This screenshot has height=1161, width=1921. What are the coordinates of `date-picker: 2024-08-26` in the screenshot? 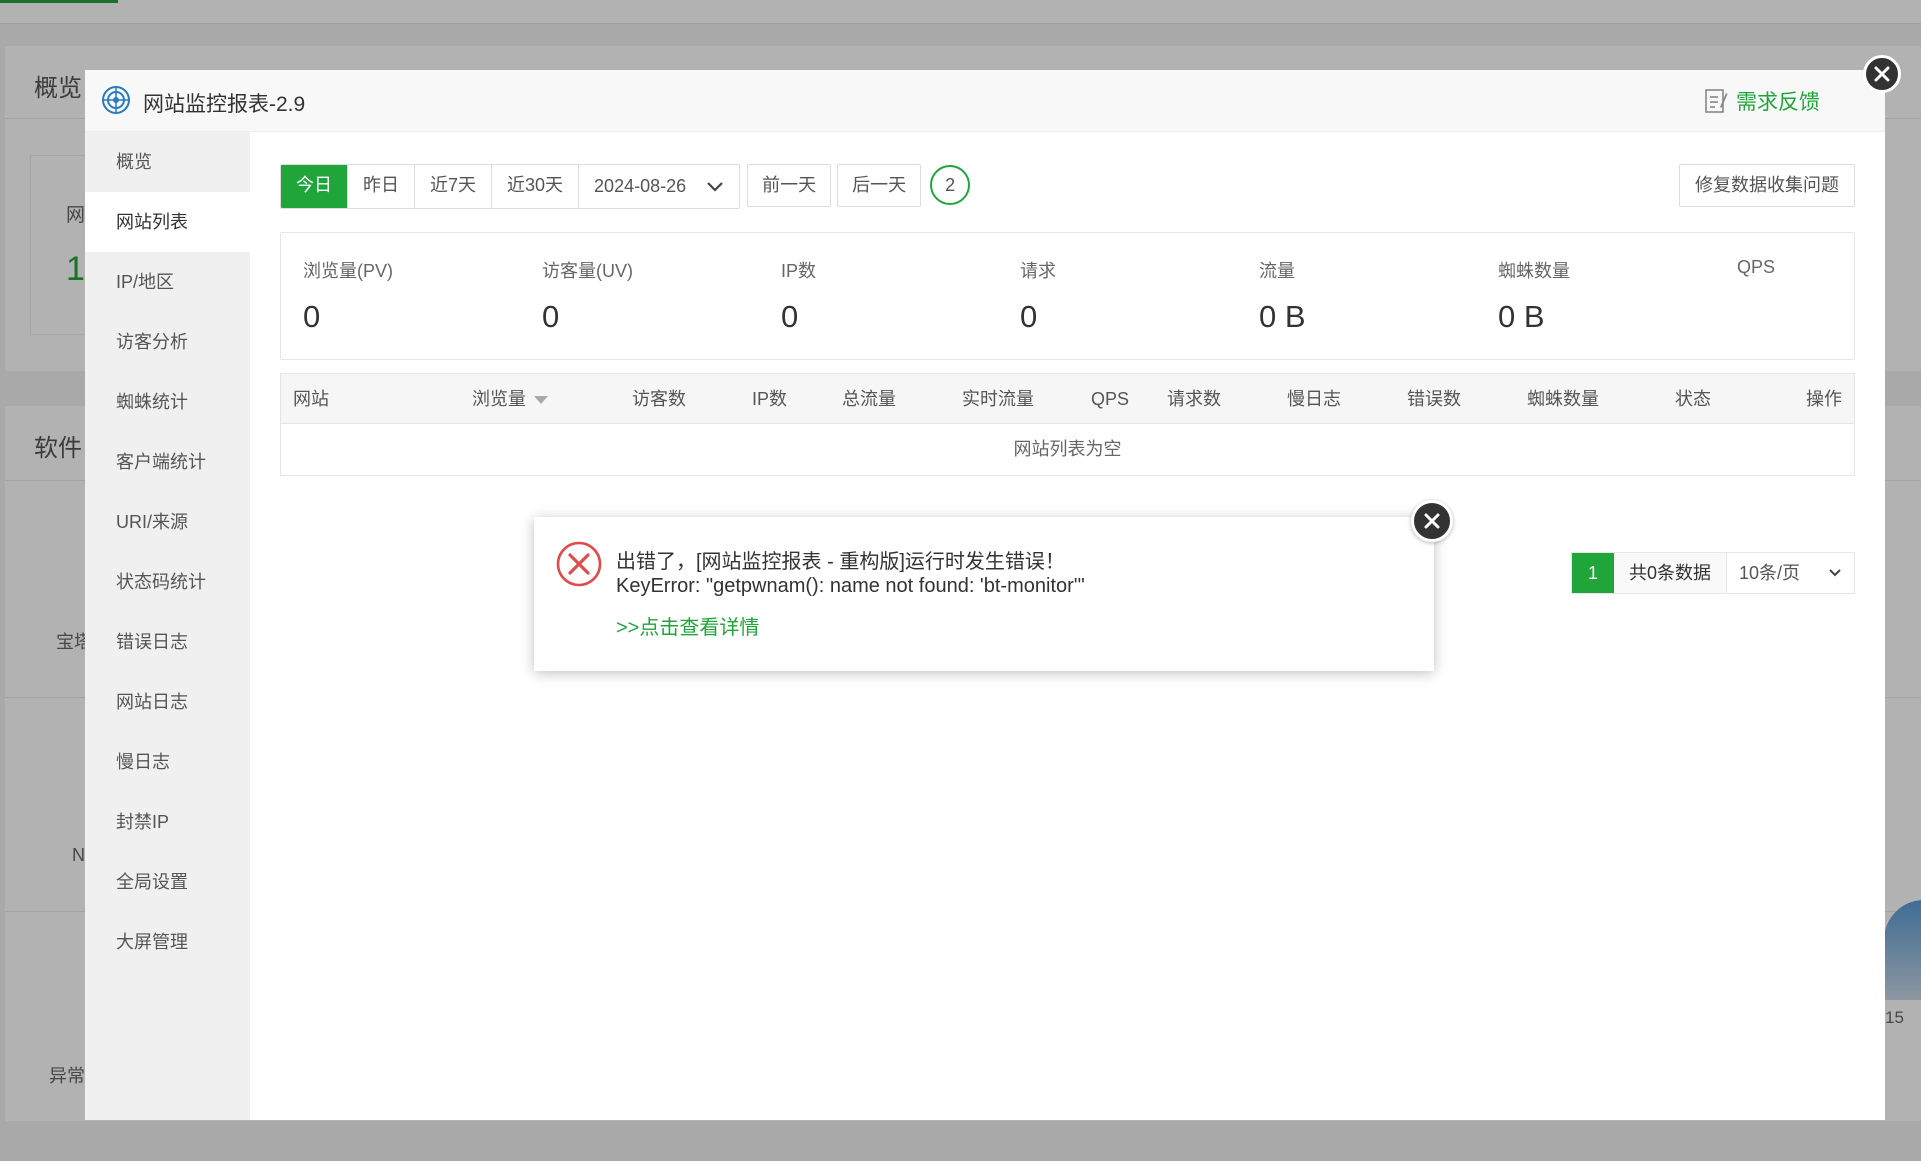 It's located at (659, 186).